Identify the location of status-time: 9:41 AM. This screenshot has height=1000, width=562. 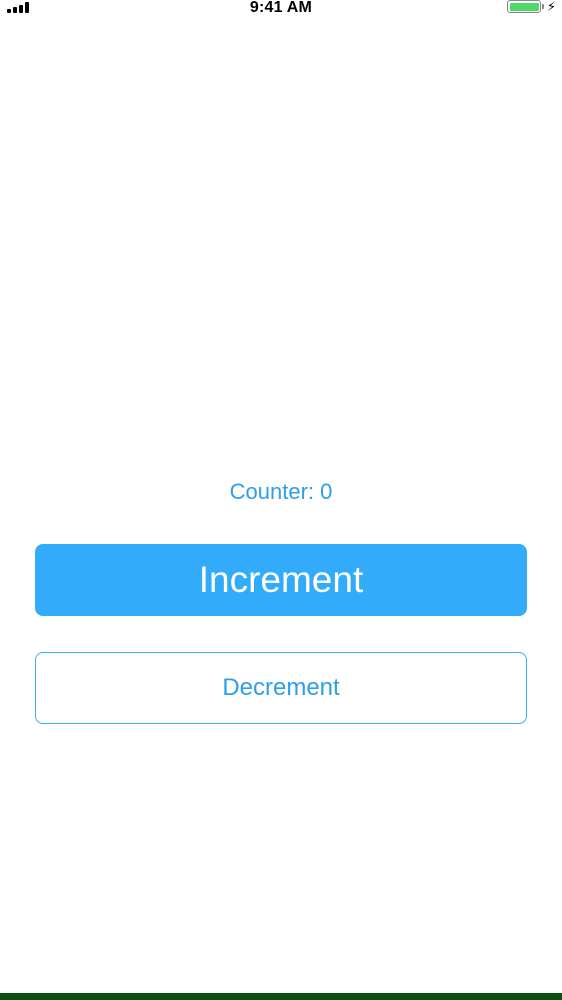
(281, 8).